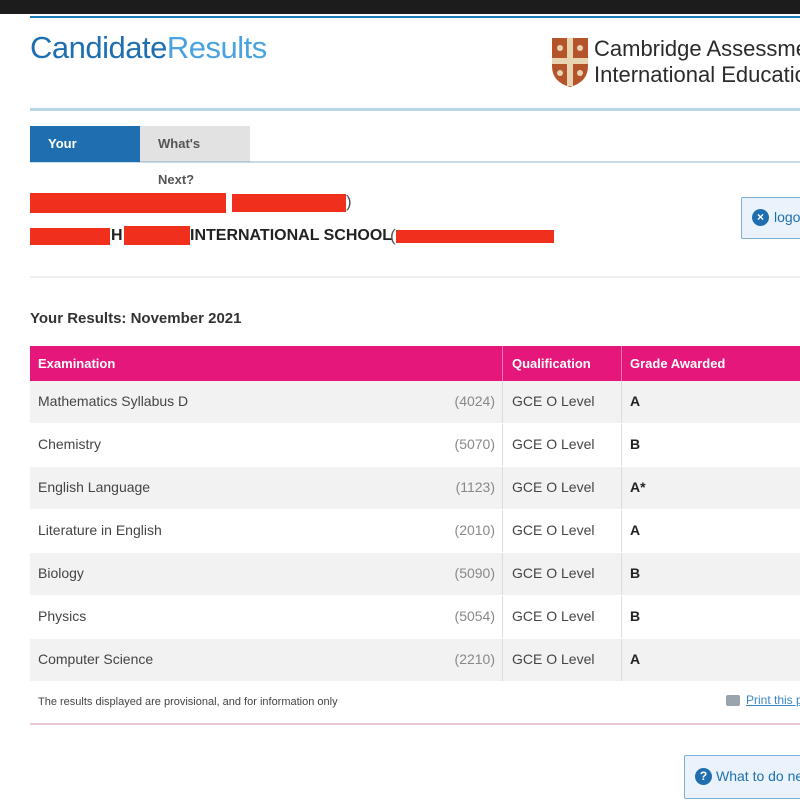 The image size is (800, 800). I want to click on cell-exam: English Language, so click(94, 487).